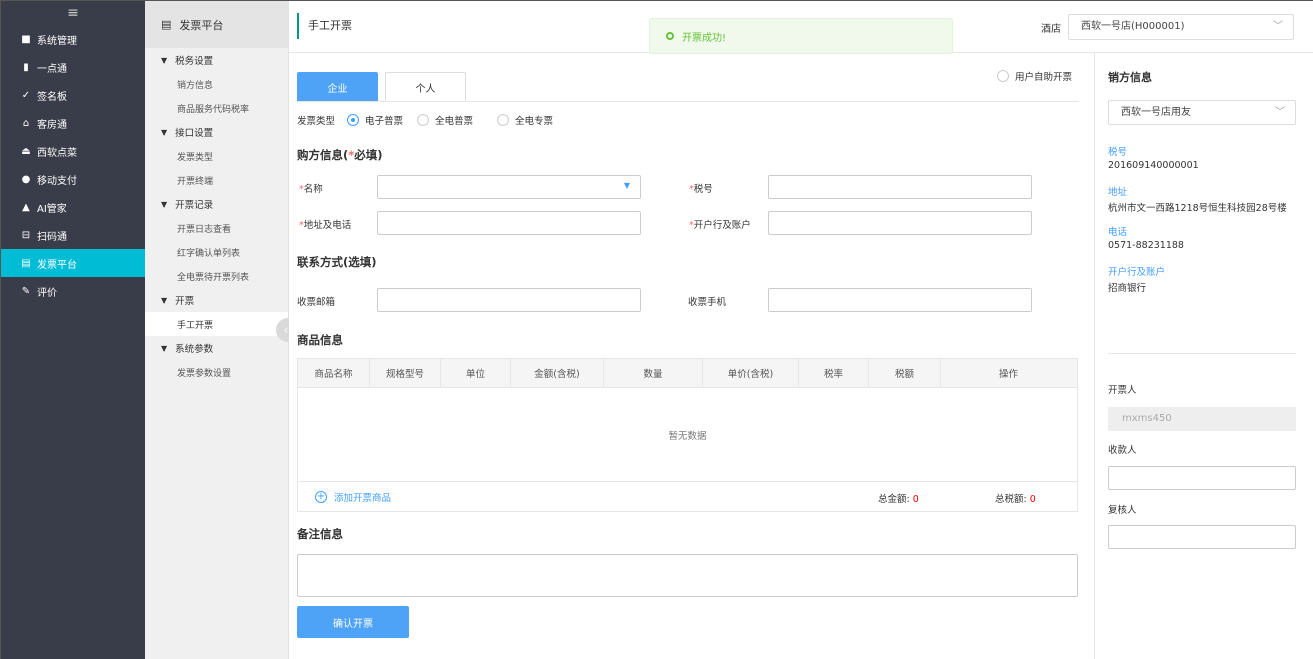  What do you see at coordinates (73, 95) in the screenshot?
I see `nav-item: ✓ 签名板` at bounding box center [73, 95].